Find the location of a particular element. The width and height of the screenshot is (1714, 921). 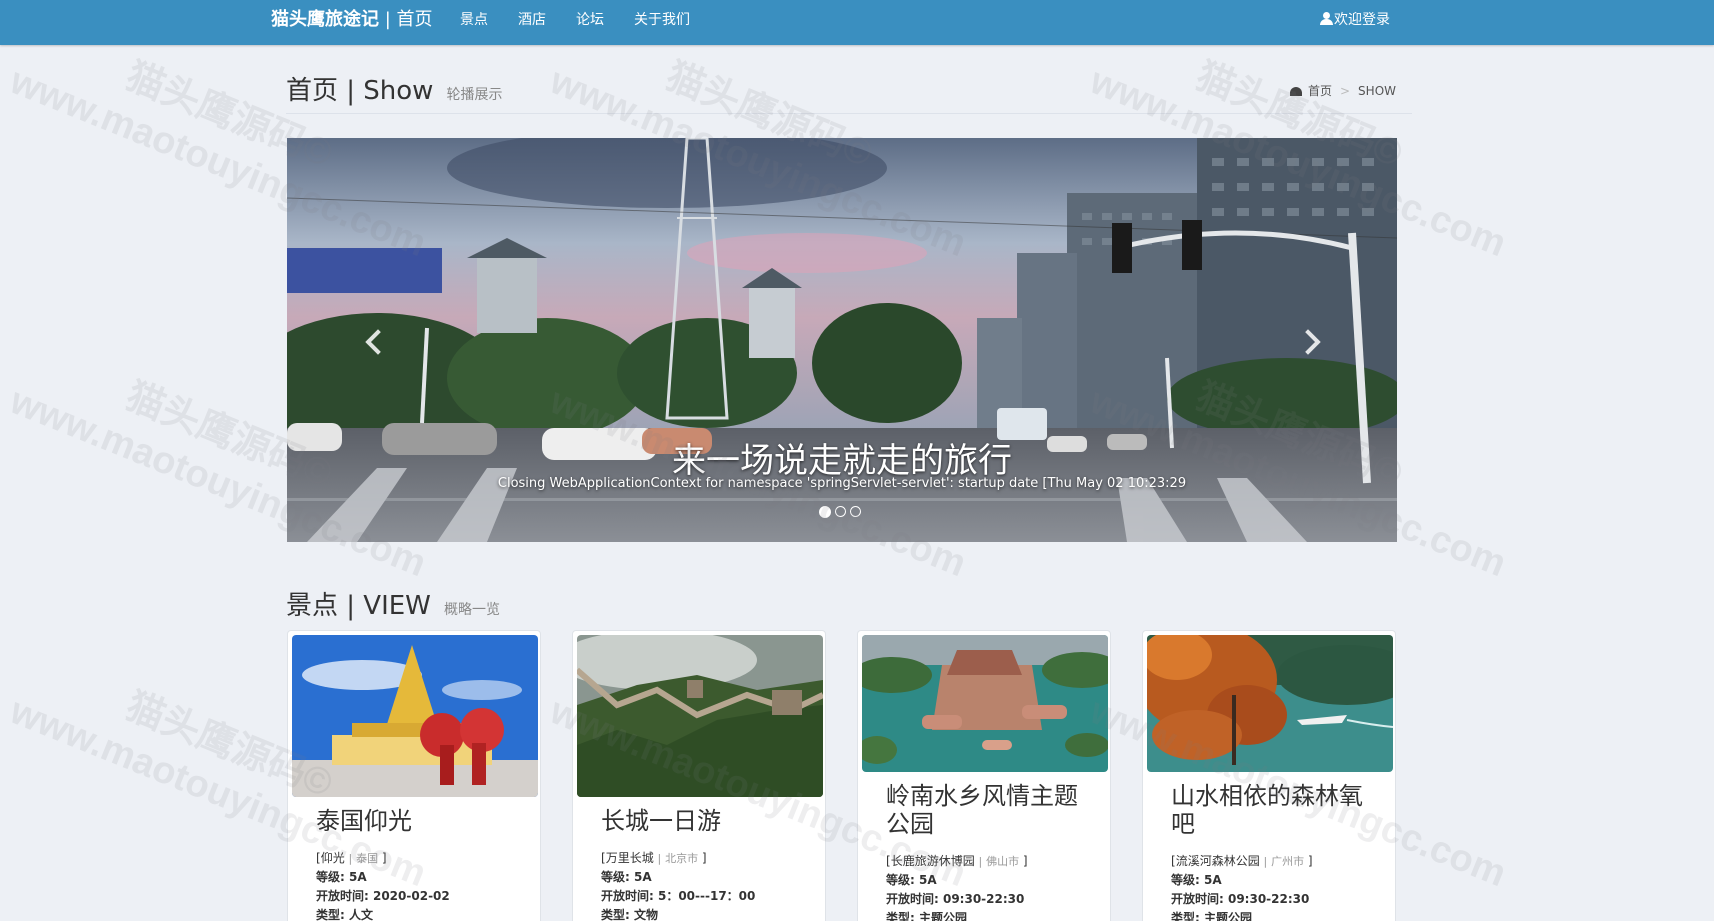

login-link: 欢迎登录 is located at coordinates (1355, 20).